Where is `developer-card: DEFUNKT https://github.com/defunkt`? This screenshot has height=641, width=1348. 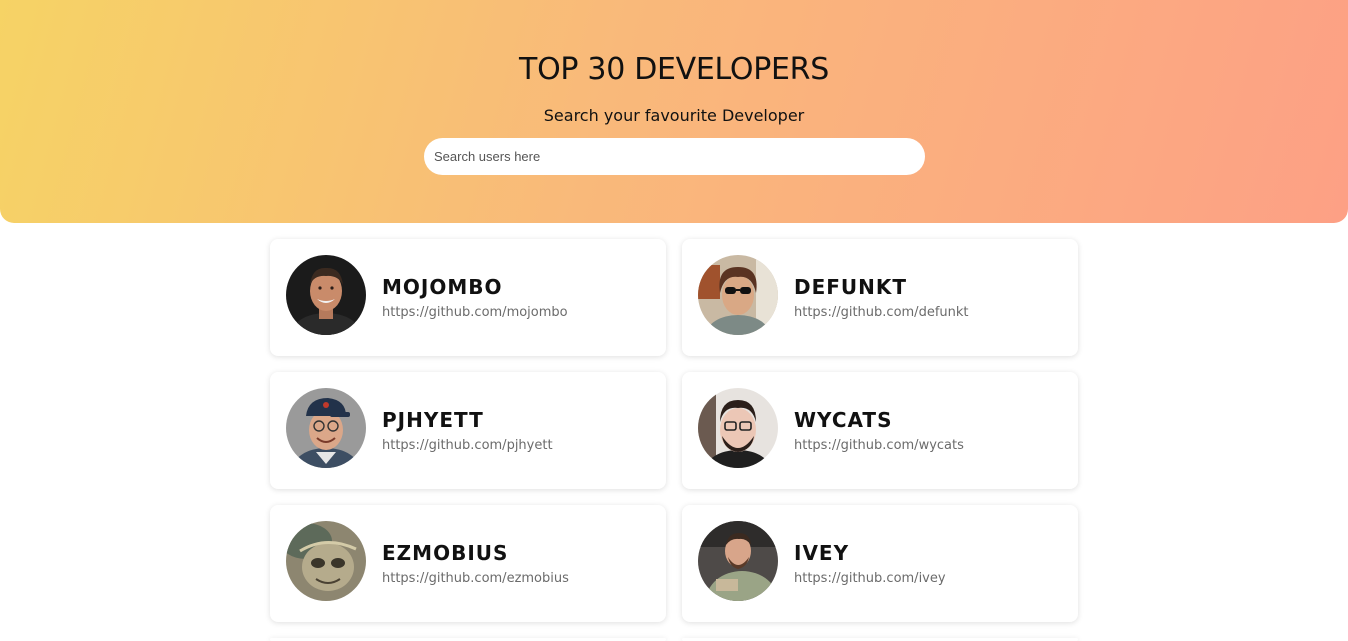 developer-card: DEFUNKT https://github.com/defunkt is located at coordinates (880, 297).